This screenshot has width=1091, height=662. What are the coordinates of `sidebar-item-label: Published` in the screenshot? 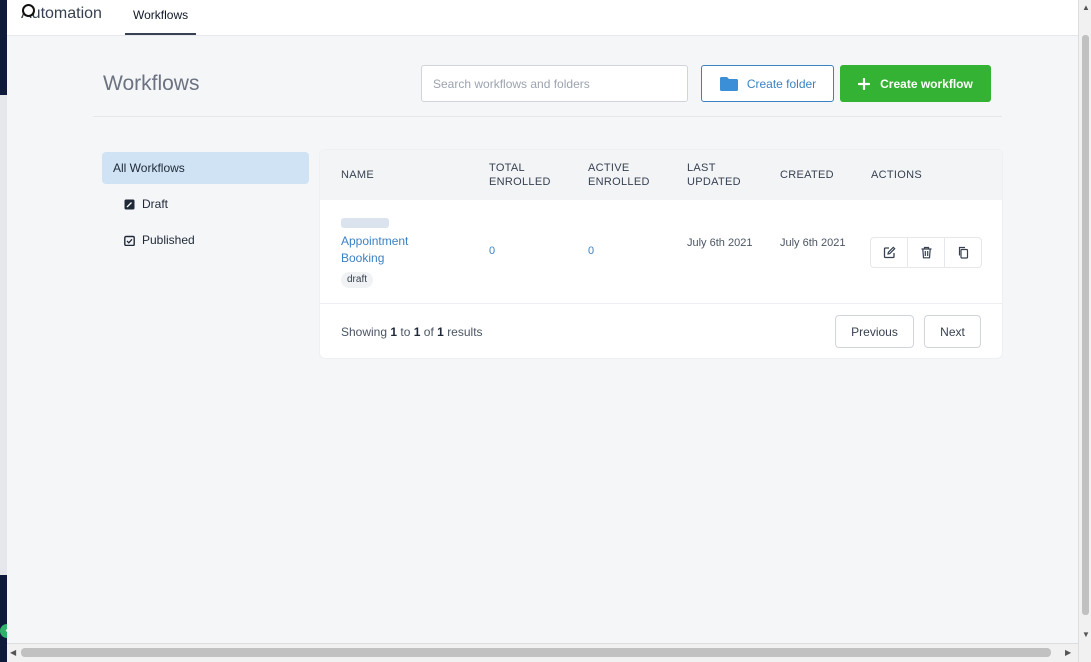 It's located at (168, 240).